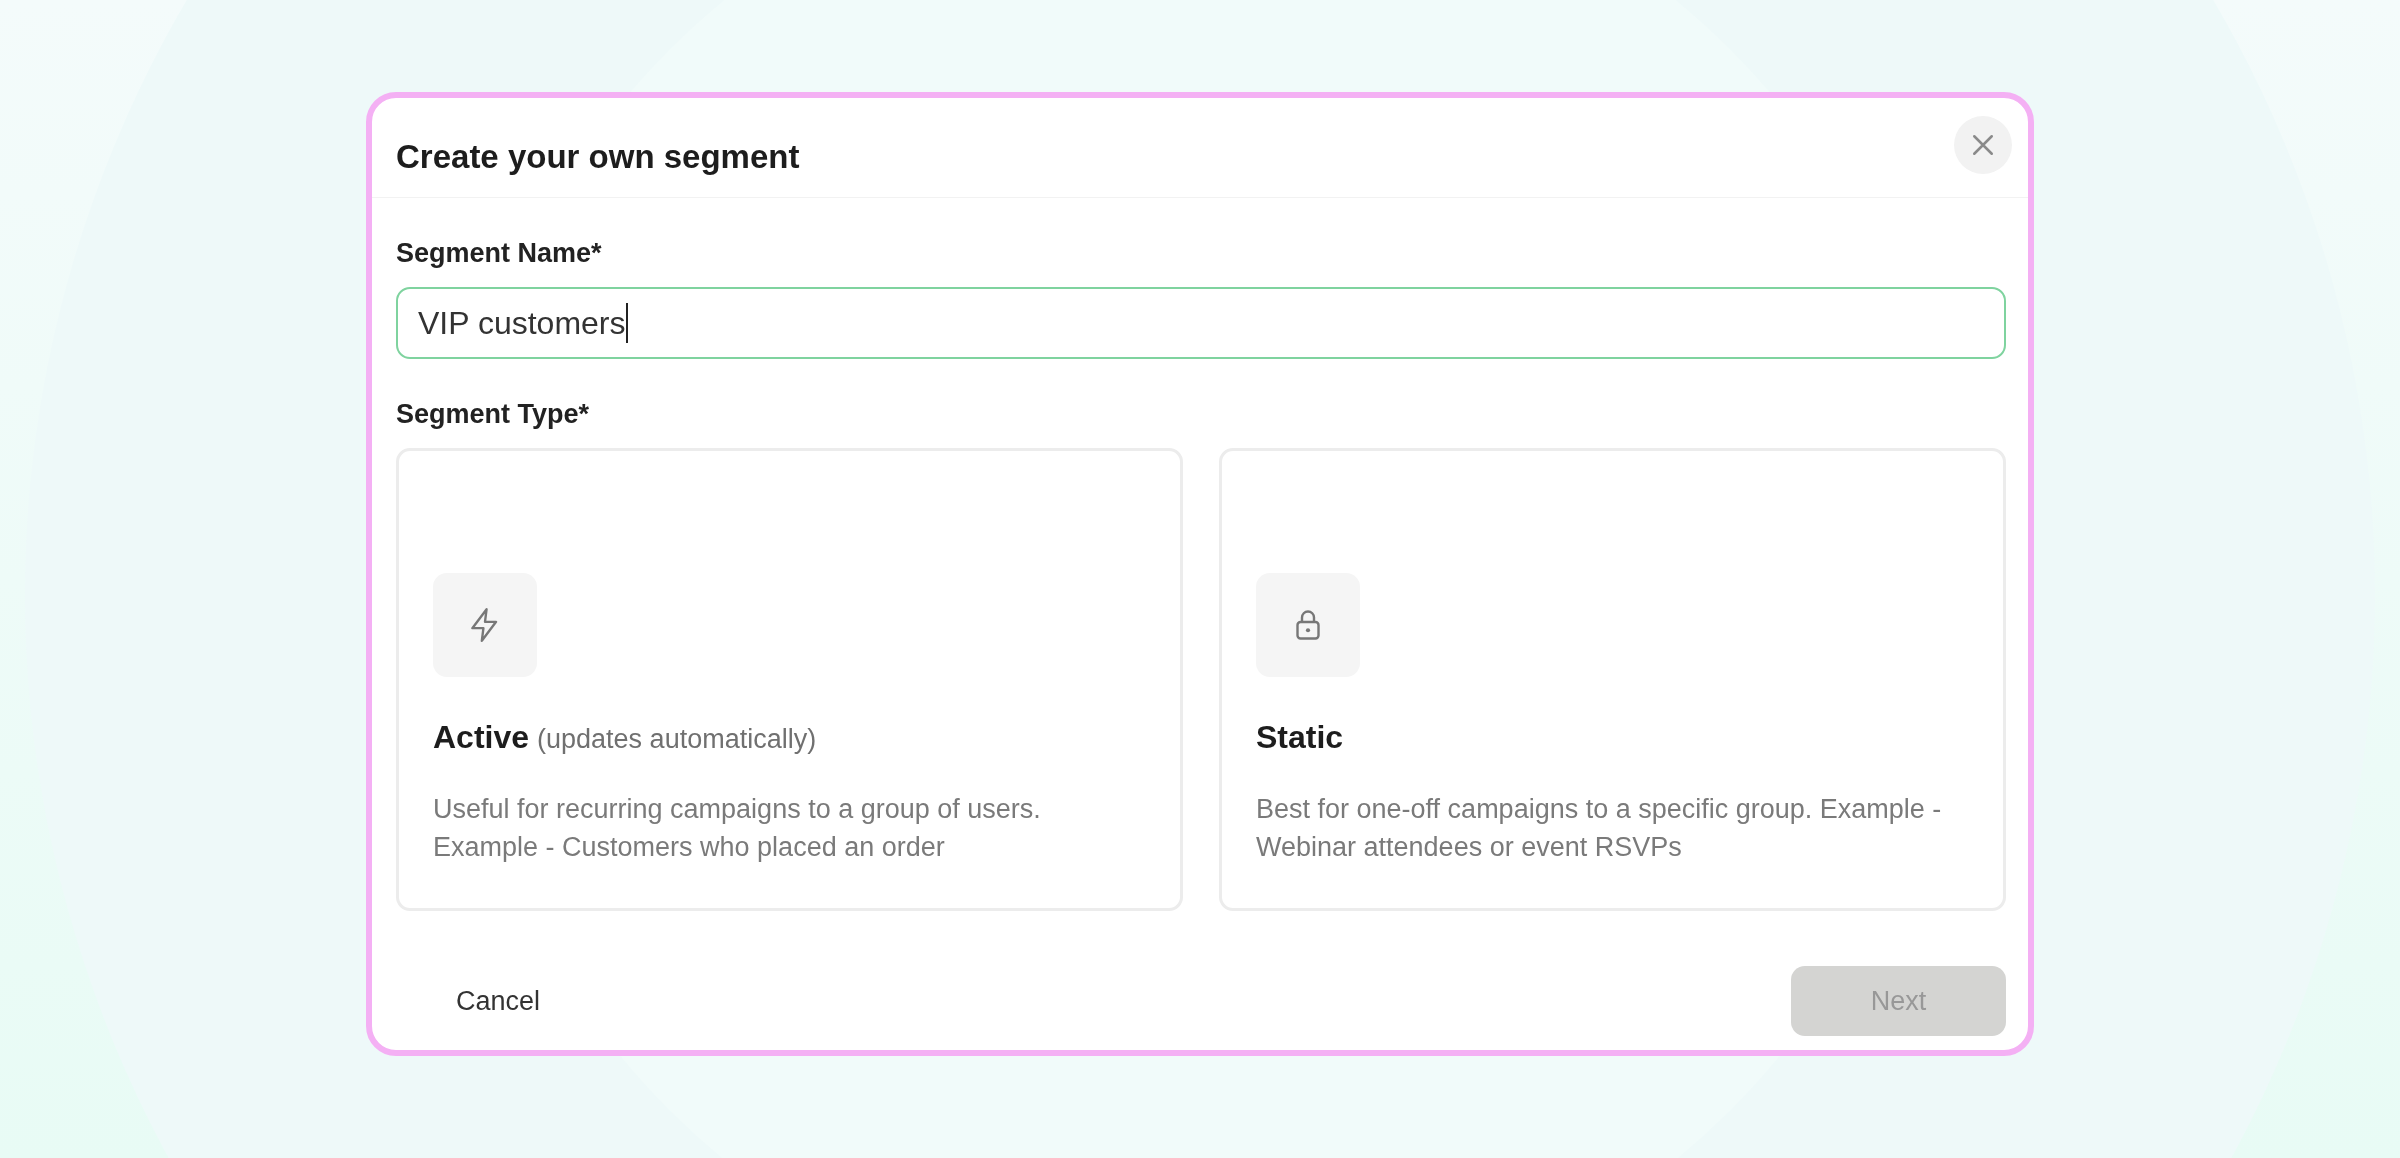 This screenshot has height=1158, width=2400. What do you see at coordinates (1308, 625) in the screenshot?
I see `lock-icon` at bounding box center [1308, 625].